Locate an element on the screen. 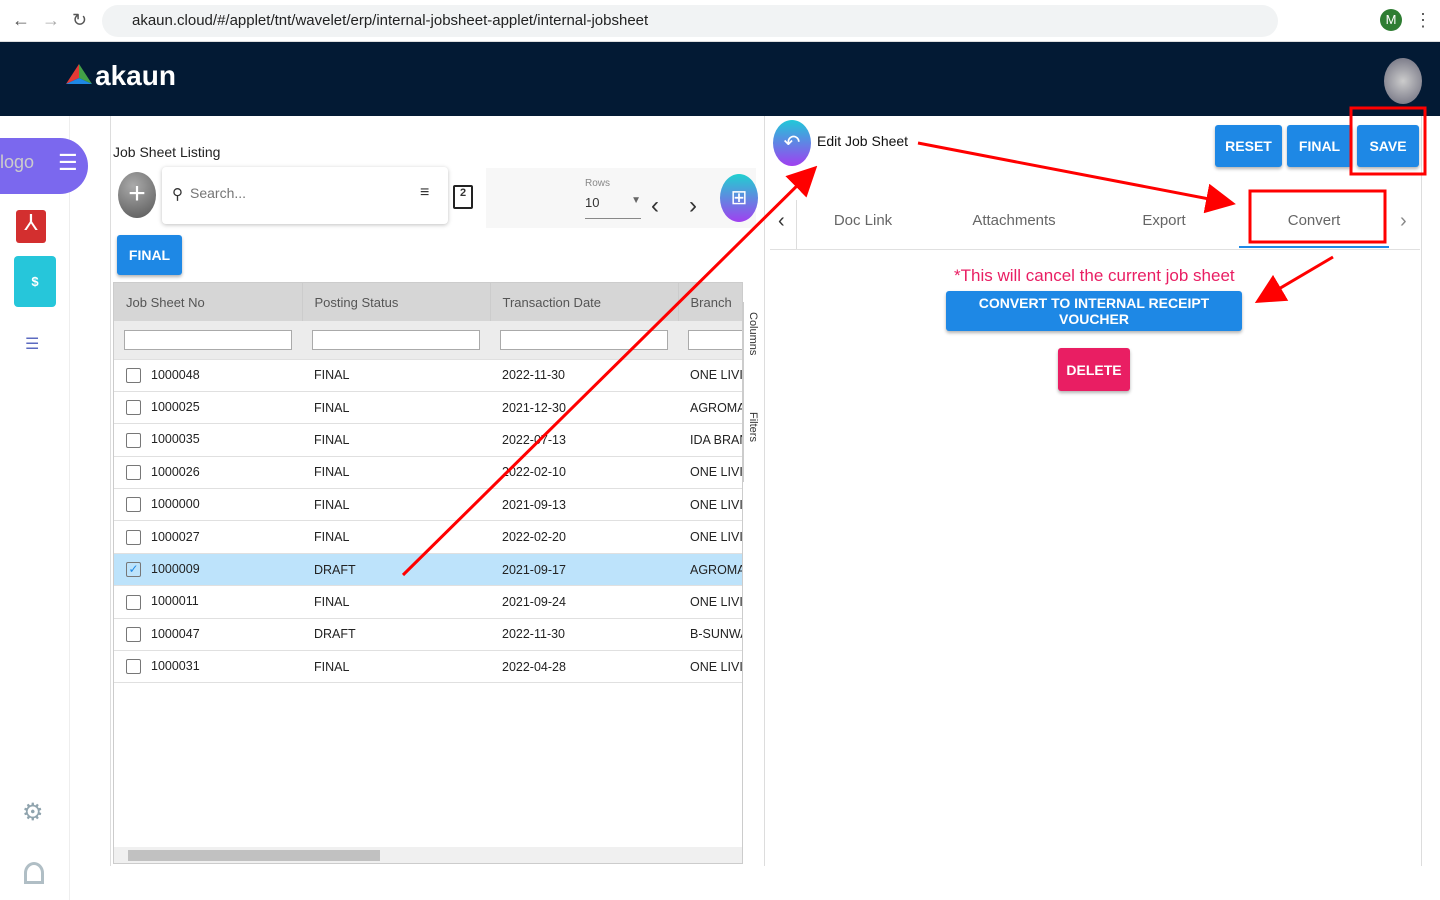 Image resolution: width=1440 pixels, height=900 pixels. next-page-icon: › is located at coordinates (693, 206).